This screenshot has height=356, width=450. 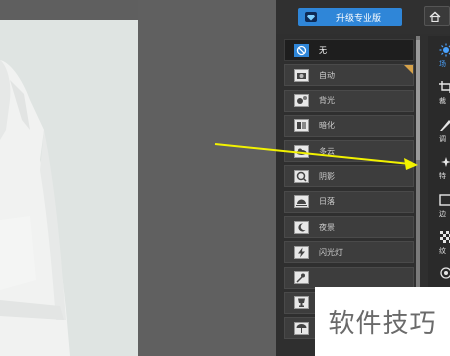 What do you see at coordinates (382, 321) in the screenshot?
I see `watermark-text: 软件技巧` at bounding box center [382, 321].